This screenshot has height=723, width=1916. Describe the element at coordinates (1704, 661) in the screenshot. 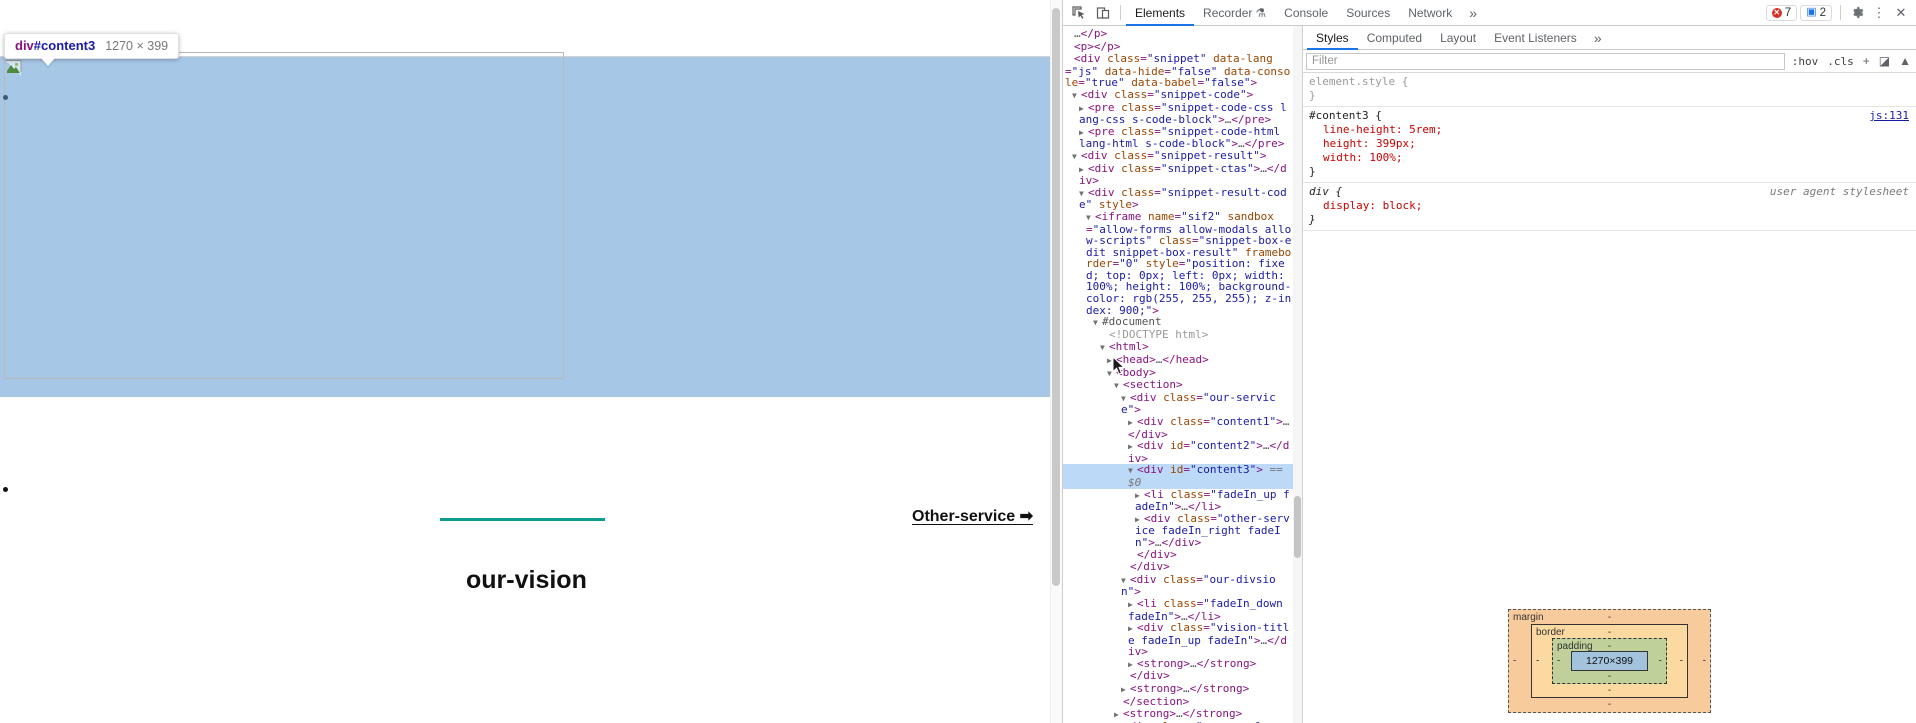

I see `margin-right-value: -` at that location.